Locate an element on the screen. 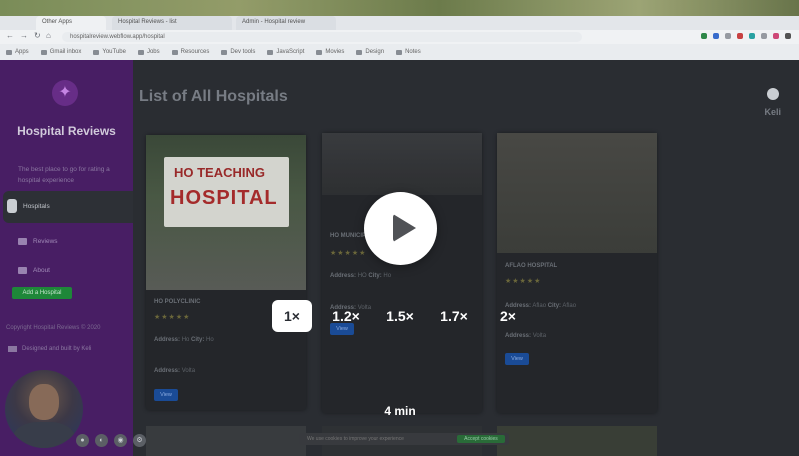 The height and width of the screenshot is (456, 799). speed-option: 1× is located at coordinates (292, 316).